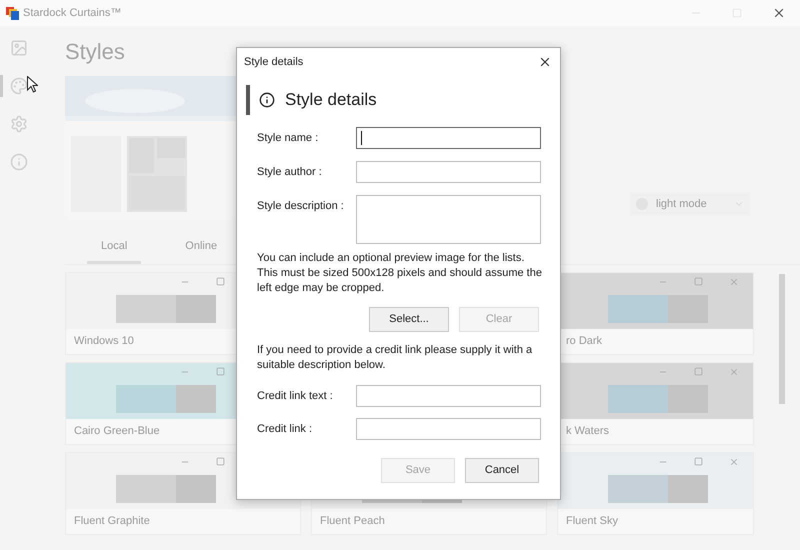 This screenshot has height=550, width=800. What do you see at coordinates (331, 100) in the screenshot?
I see `dialog-heading: Style details` at bounding box center [331, 100].